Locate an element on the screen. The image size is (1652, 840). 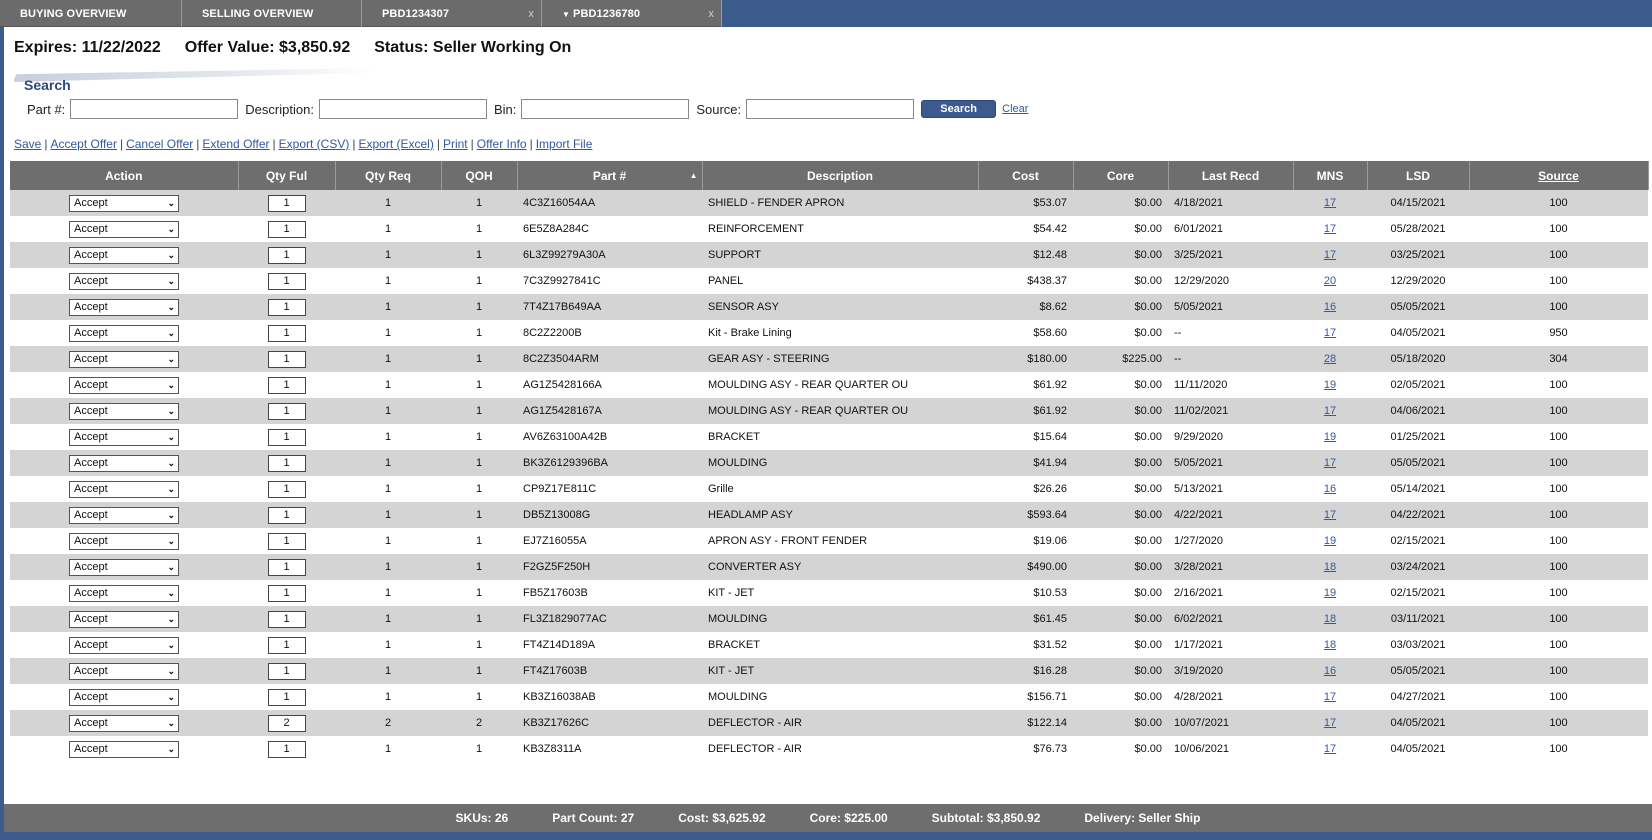
col-header-last-recd: Last Recd is located at coordinates (1231, 175).